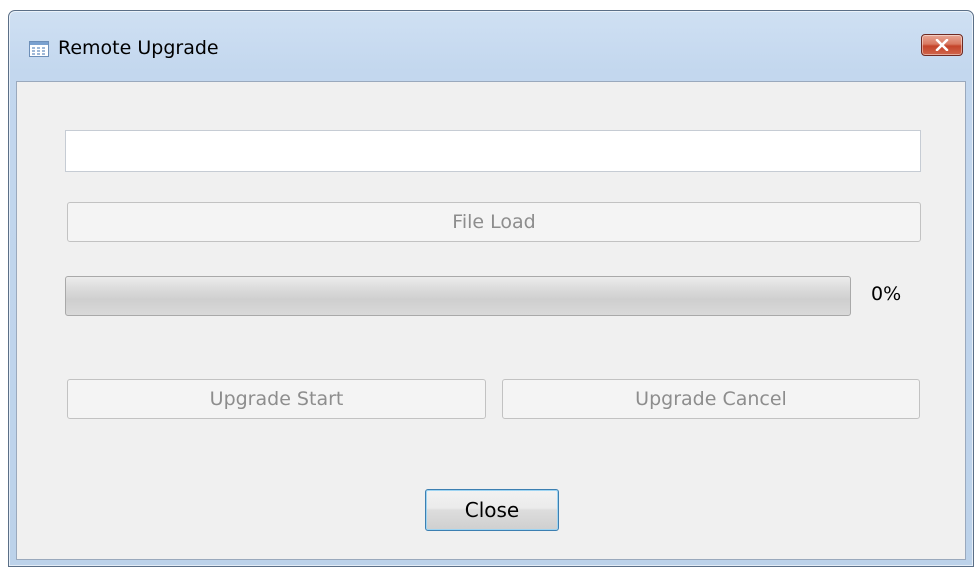 The image size is (980, 573). What do you see at coordinates (494, 222) in the screenshot?
I see `file-load-button: File Load` at bounding box center [494, 222].